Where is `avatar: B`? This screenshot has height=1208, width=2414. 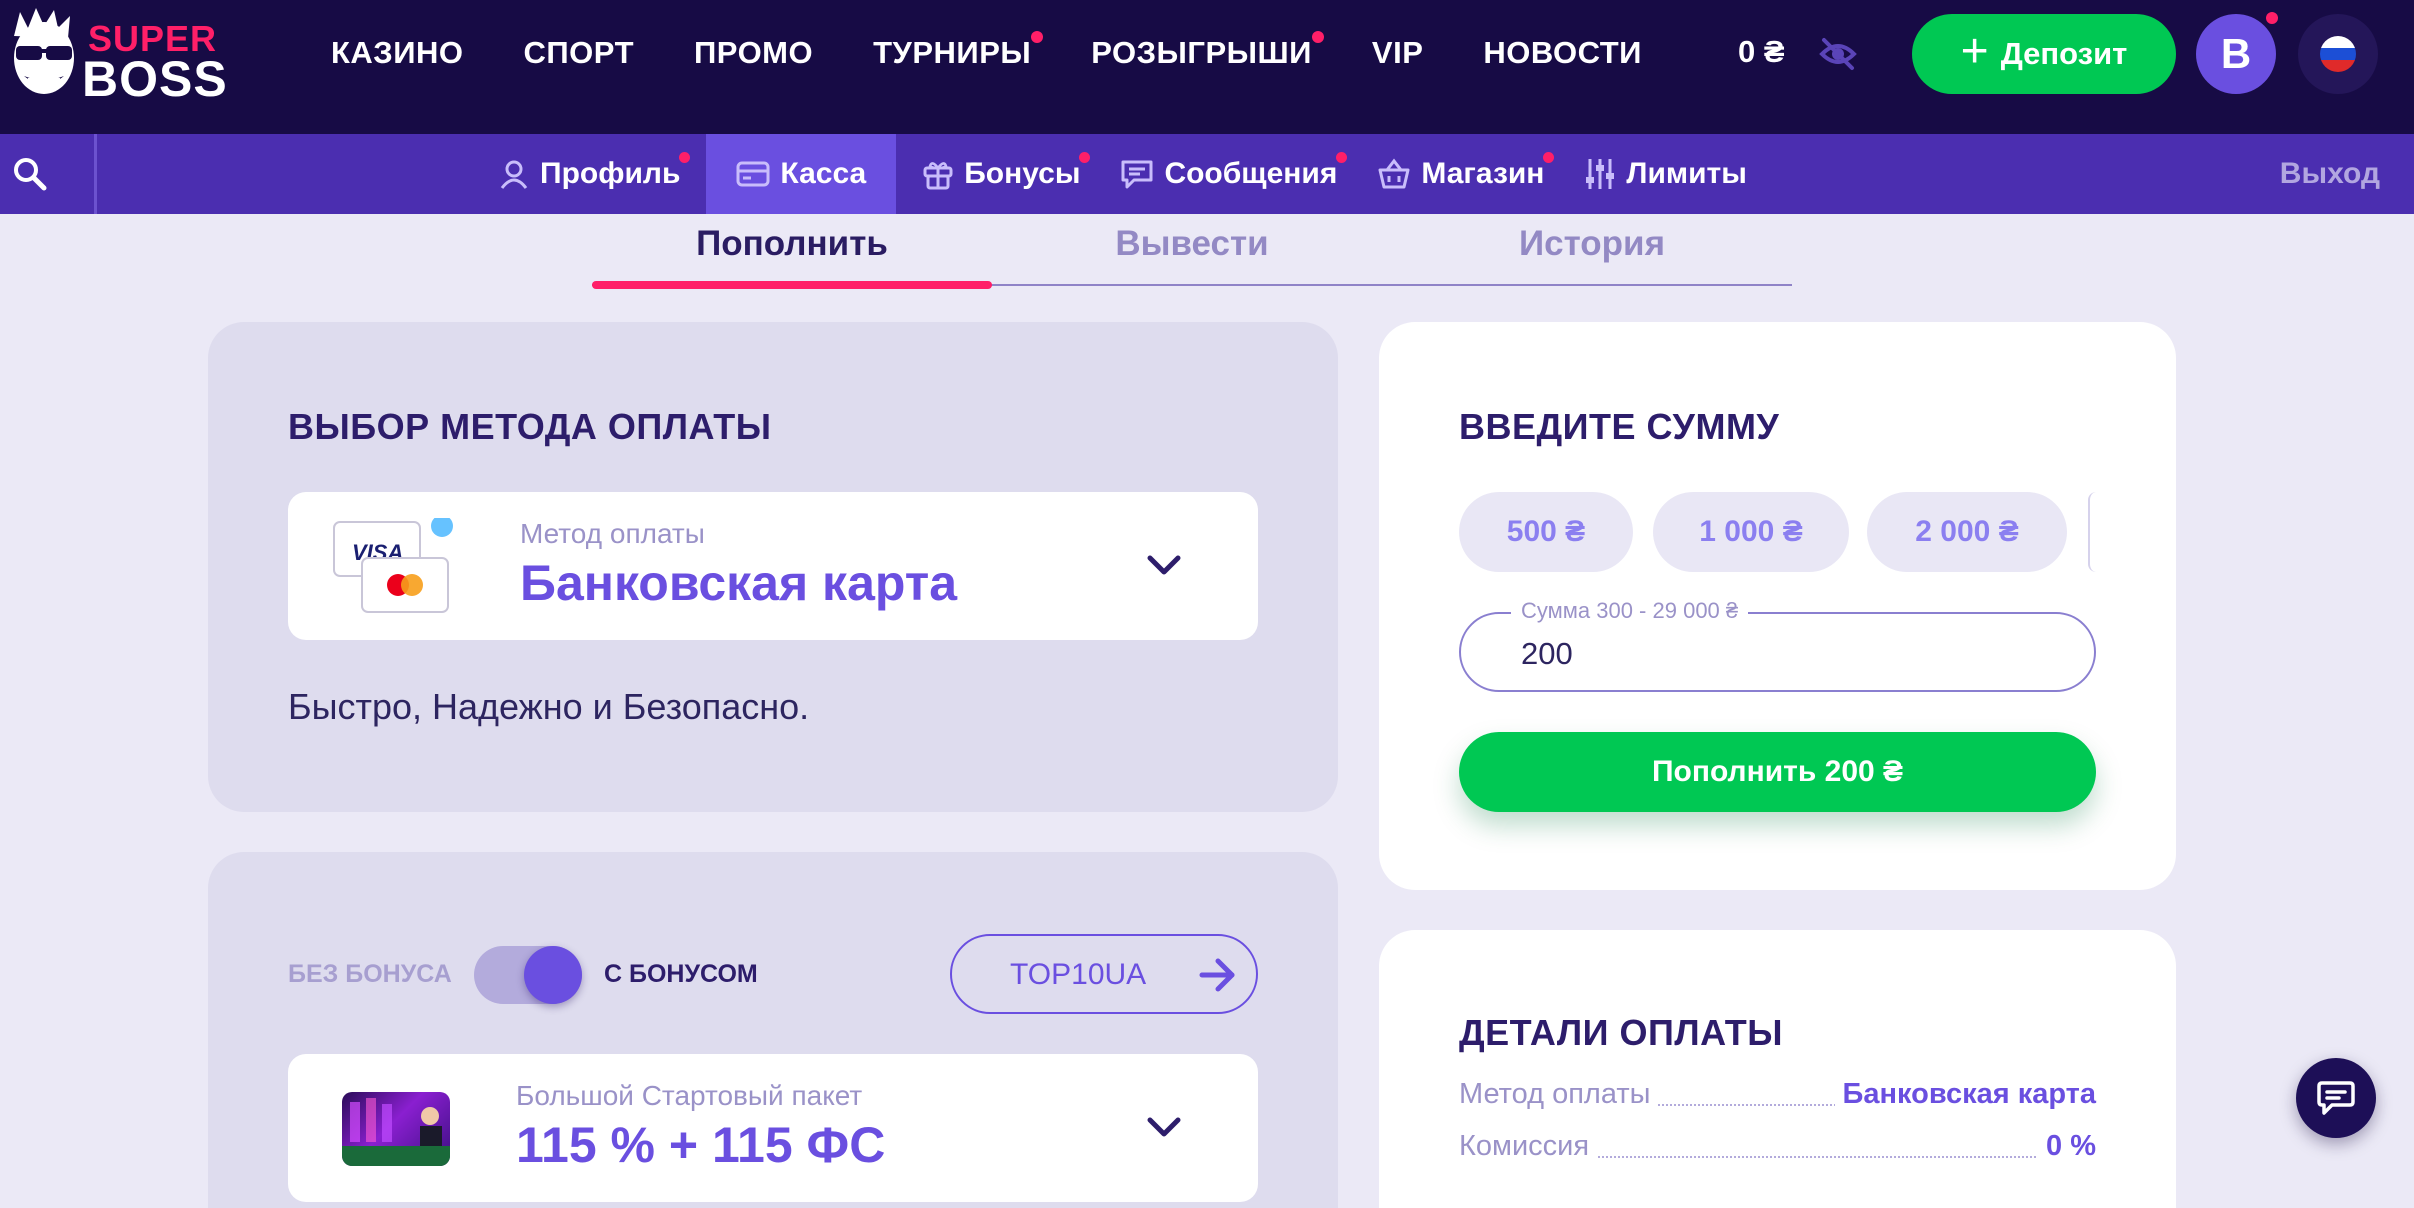 avatar: B is located at coordinates (2237, 53).